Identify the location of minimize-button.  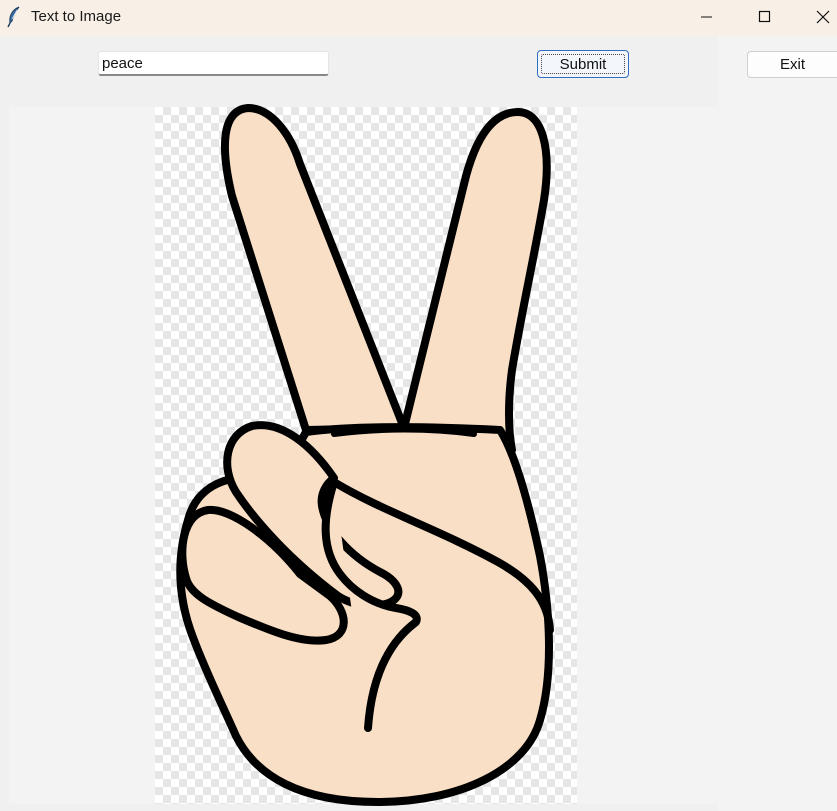
(706, 18).